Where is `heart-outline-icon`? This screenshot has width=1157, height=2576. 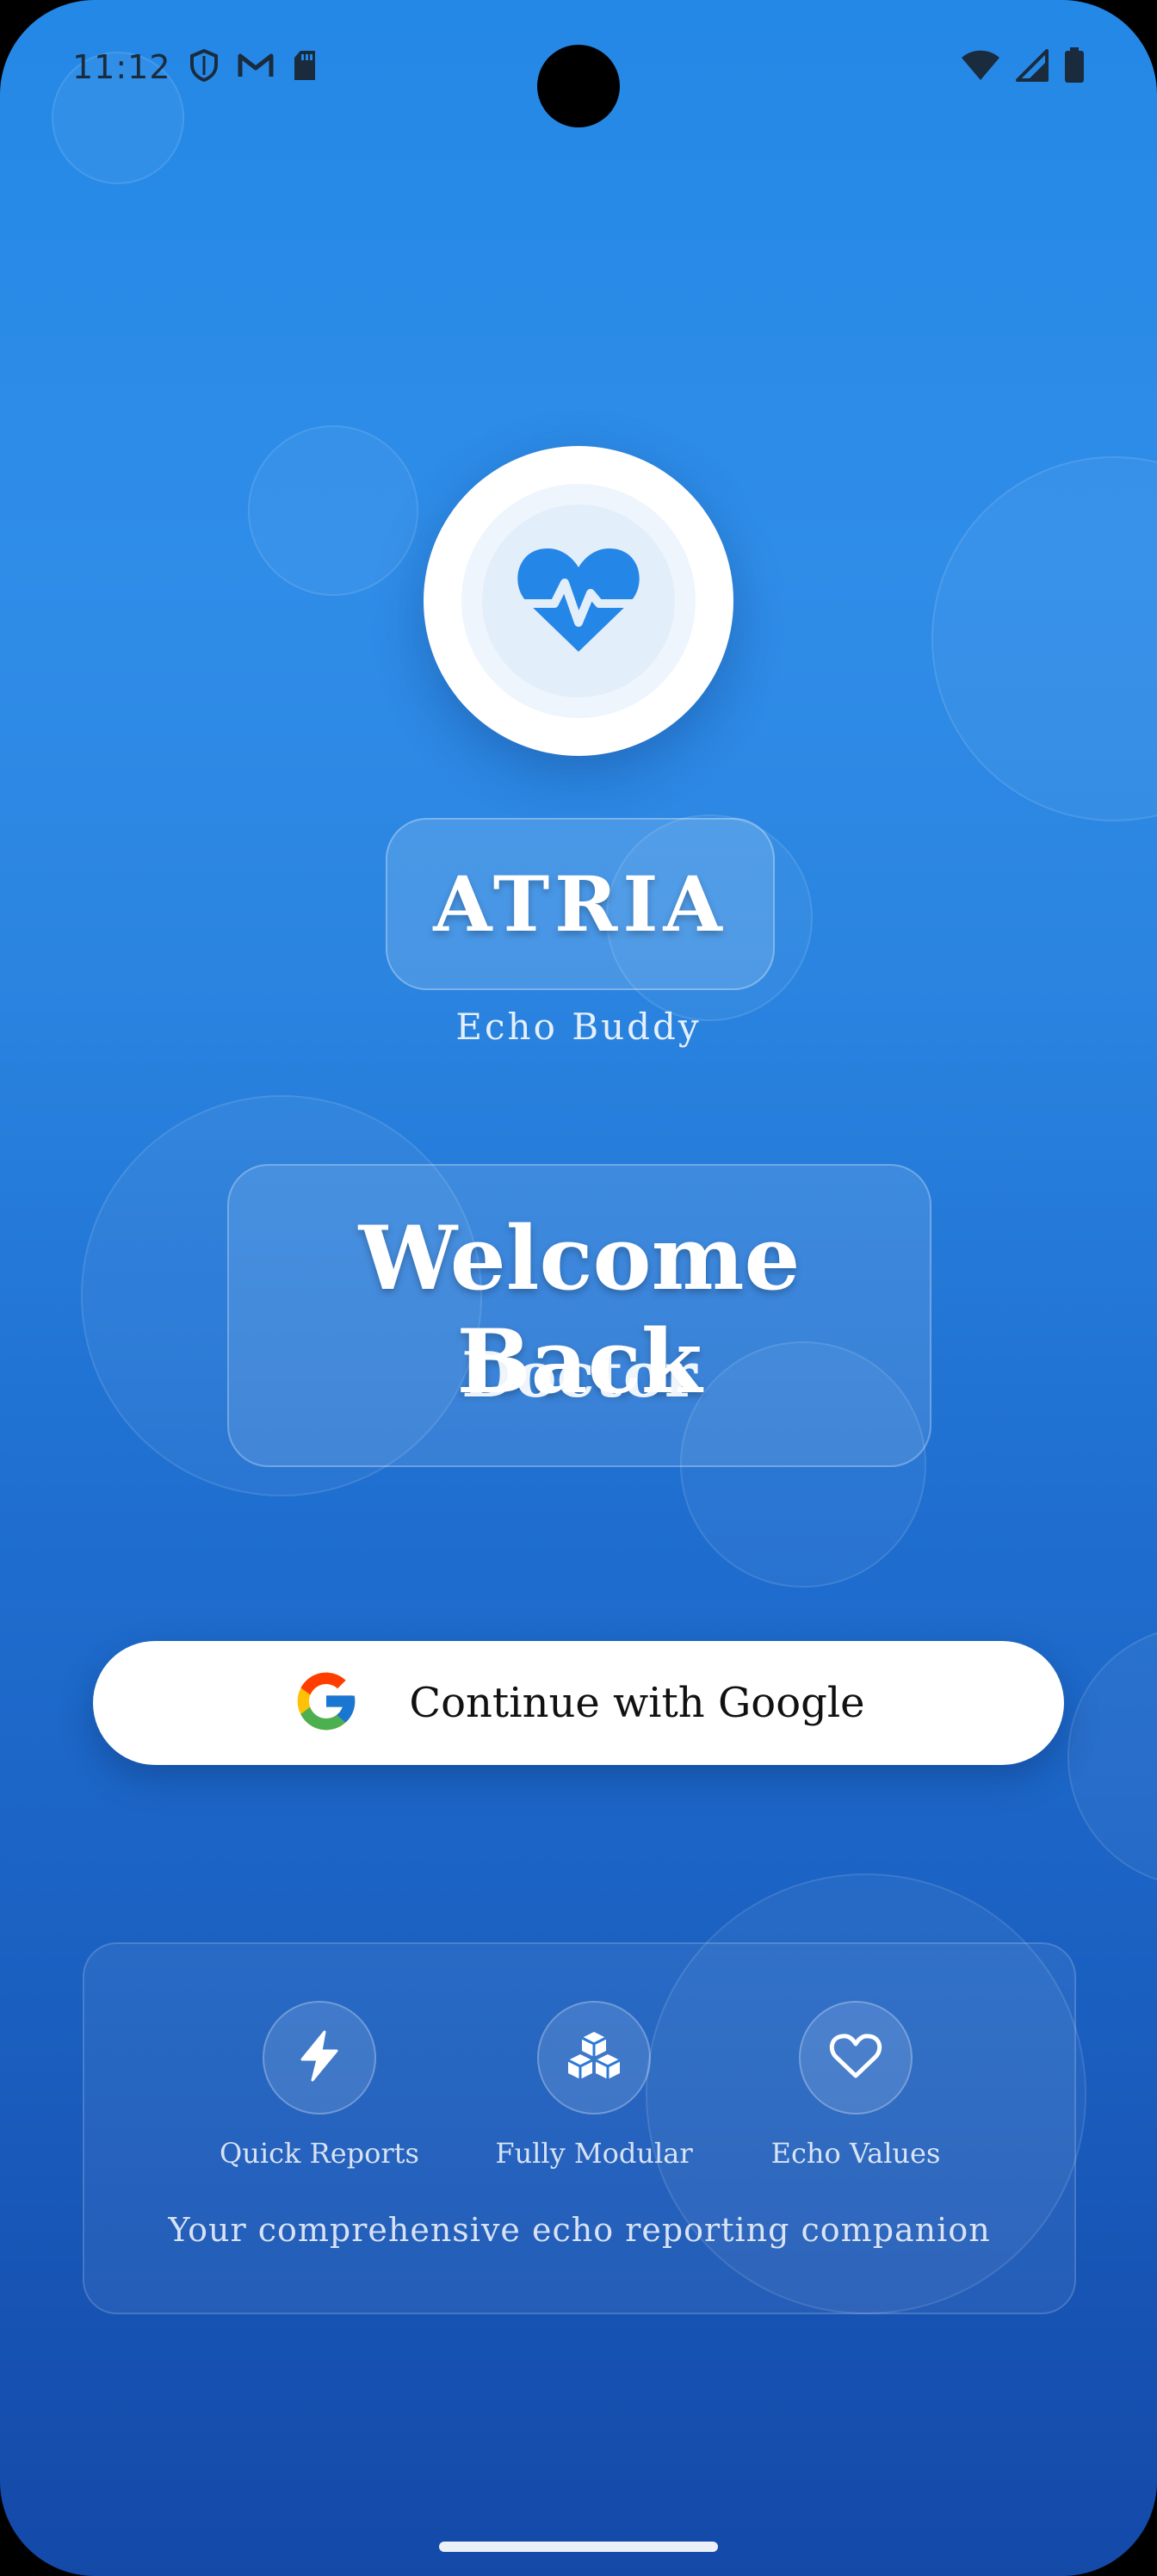
heart-outline-icon is located at coordinates (856, 2058).